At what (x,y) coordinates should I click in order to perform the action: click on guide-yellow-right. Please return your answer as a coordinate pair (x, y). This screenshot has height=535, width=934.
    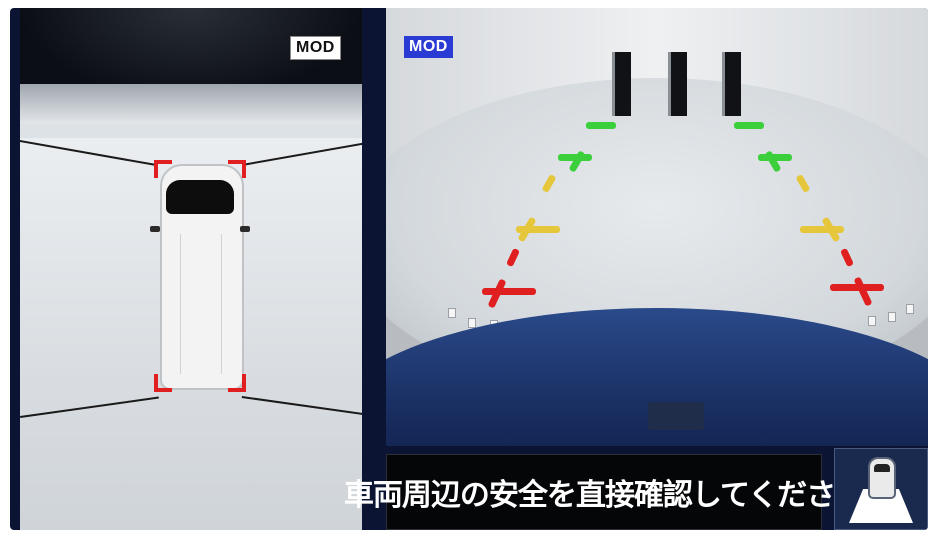
    Looking at the image, I should click on (822, 229).